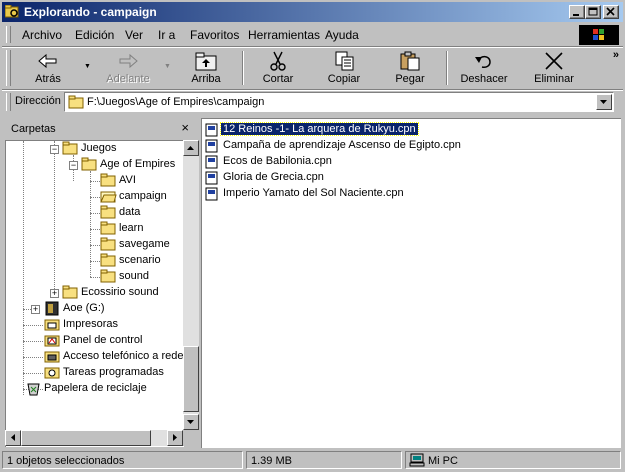 This screenshot has height=472, width=625. What do you see at coordinates (42, 35) in the screenshot?
I see `menu-archivo: Archivo` at bounding box center [42, 35].